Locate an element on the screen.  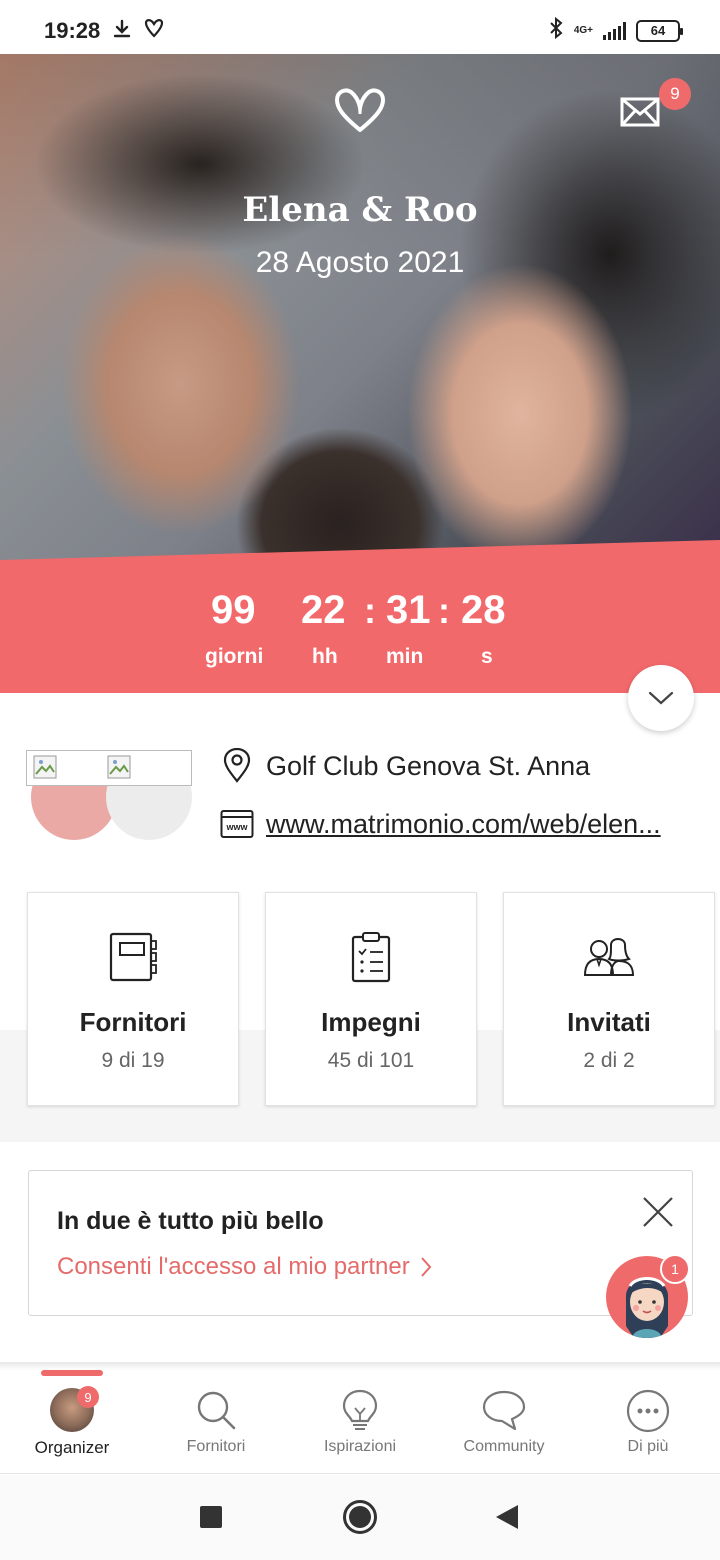
bottom-nav-shadow is located at coordinates (360, 1366).